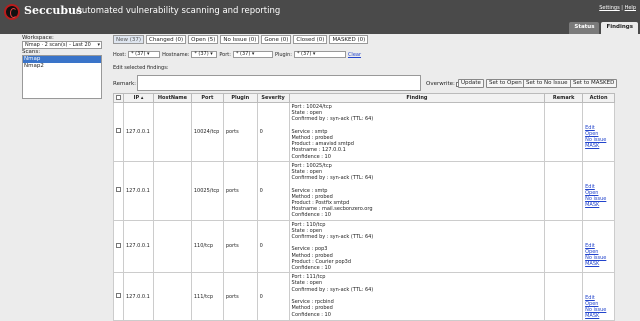 The width and height of the screenshot is (640, 321). Describe the element at coordinates (594, 83) in the screenshot. I see `set-to-masked-button: Set to MASKED` at that location.